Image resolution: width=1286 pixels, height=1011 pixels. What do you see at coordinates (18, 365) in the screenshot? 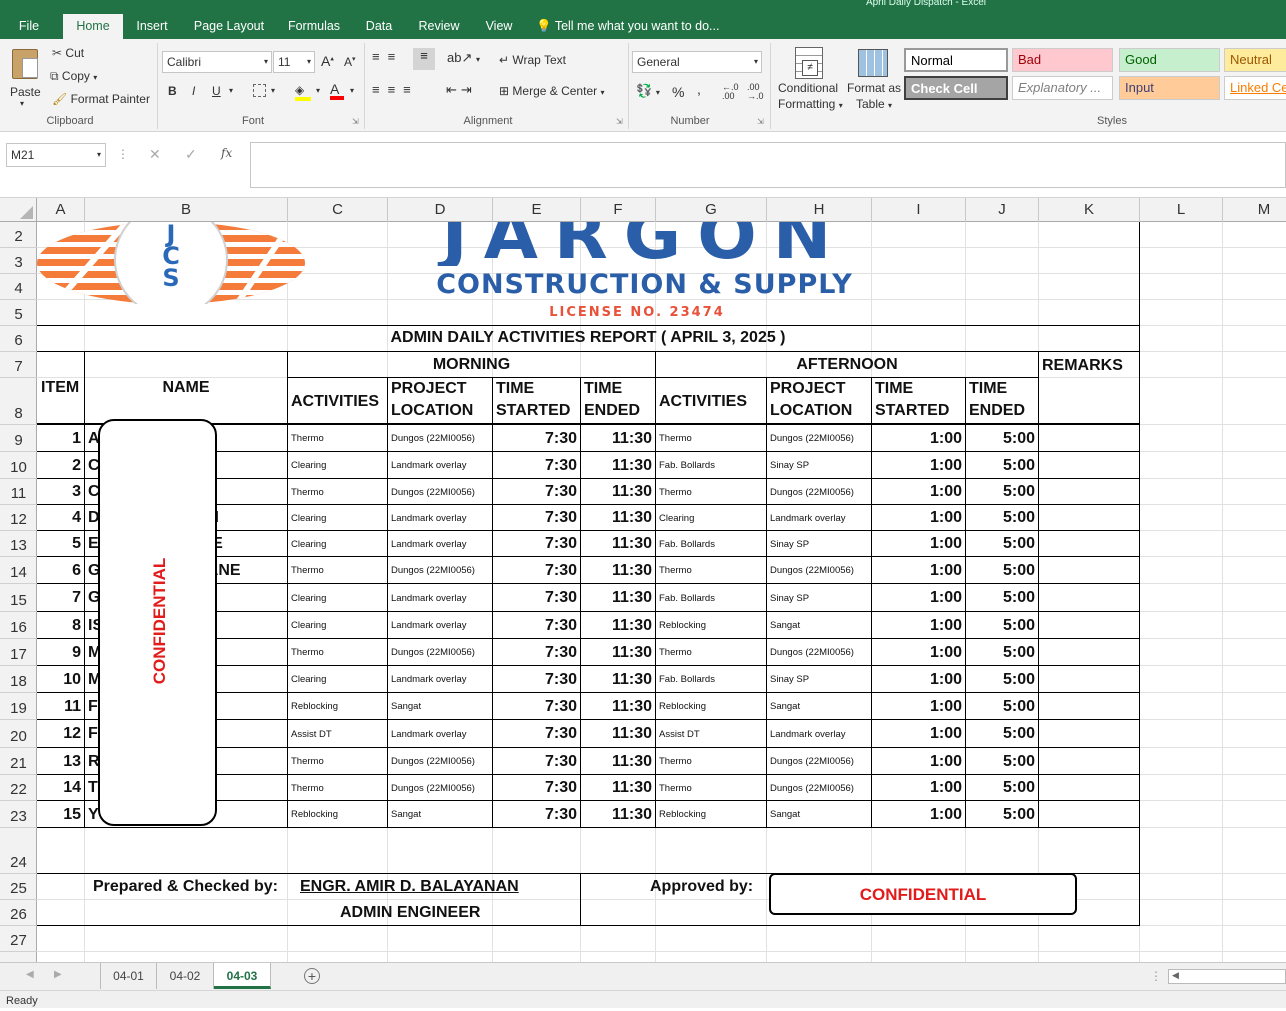
I see `row-header-7: 7` at bounding box center [18, 365].